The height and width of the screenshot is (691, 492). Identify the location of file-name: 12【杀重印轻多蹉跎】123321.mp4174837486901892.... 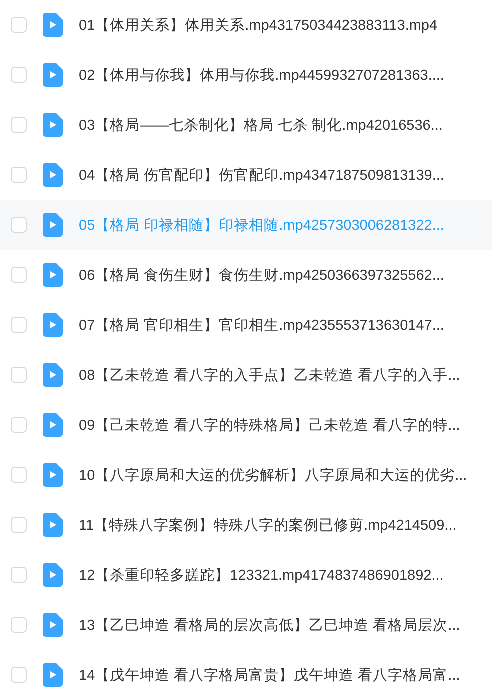
(261, 575).